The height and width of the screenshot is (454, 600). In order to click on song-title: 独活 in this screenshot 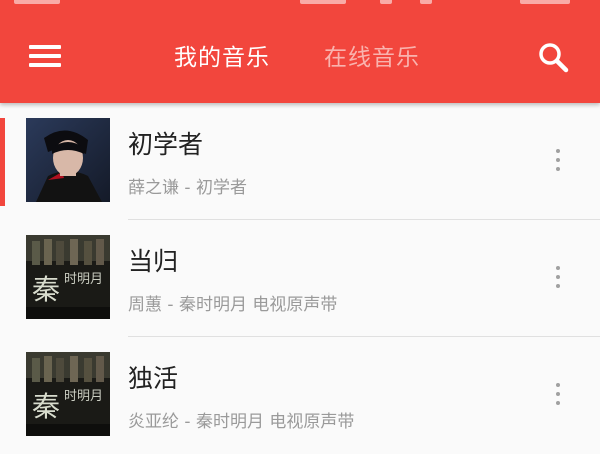, I will do `click(153, 378)`.